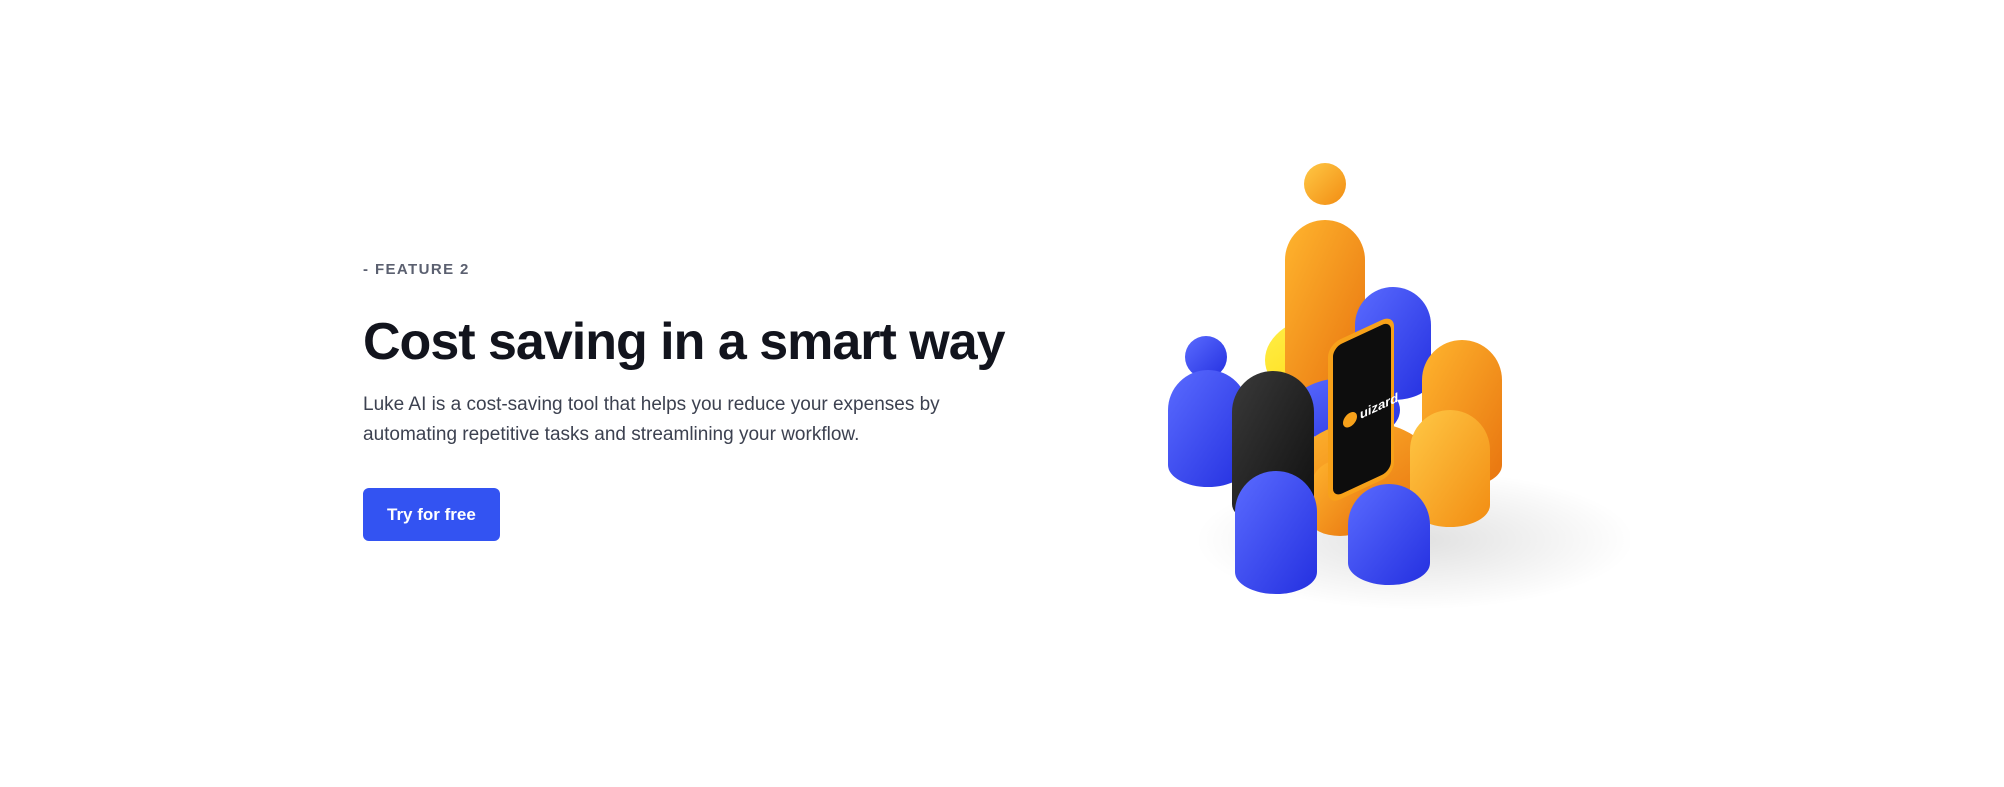 The height and width of the screenshot is (787, 2004). I want to click on feature-eyebrow: - FEATURE 2, so click(416, 269).